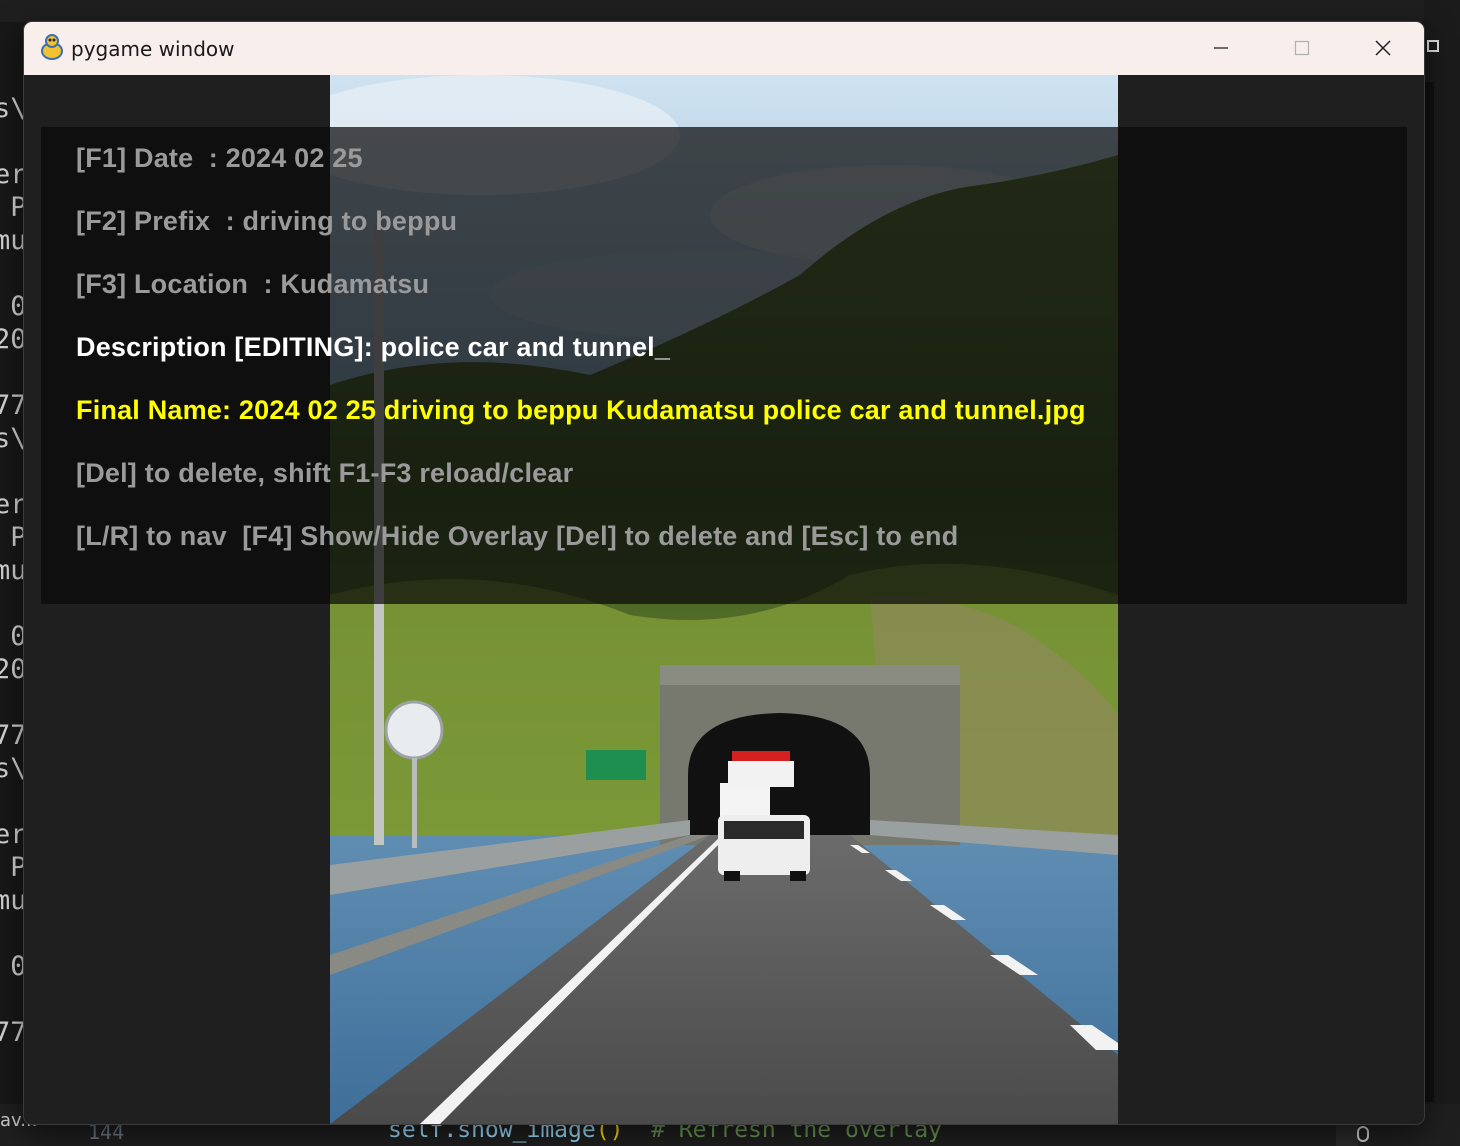  Describe the element at coordinates (266, 221) in the screenshot. I see `f2-prefix-line: [F2] Prefix : driving to beppu` at that location.